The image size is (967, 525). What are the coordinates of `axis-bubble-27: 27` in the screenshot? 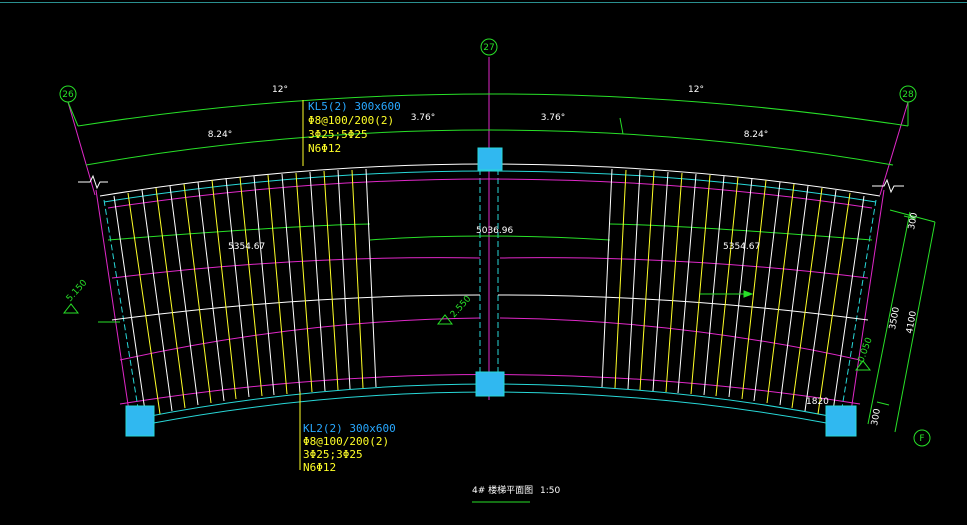 It's located at (489, 47).